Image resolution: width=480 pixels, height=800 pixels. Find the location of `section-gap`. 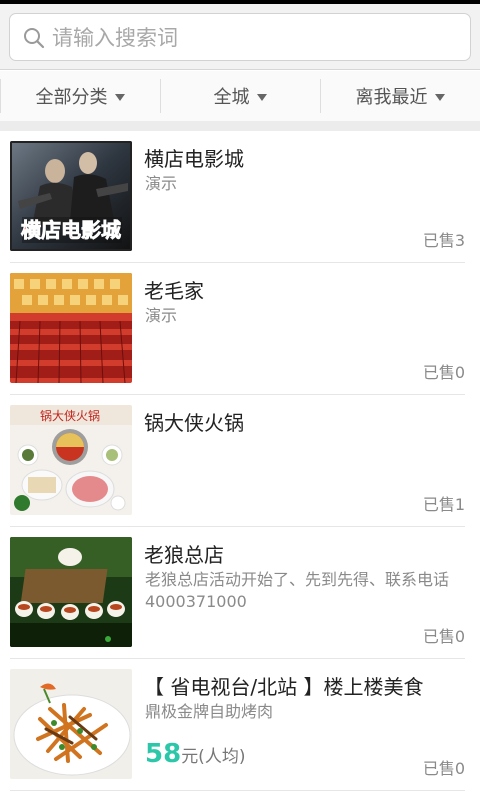

section-gap is located at coordinates (240, 126).